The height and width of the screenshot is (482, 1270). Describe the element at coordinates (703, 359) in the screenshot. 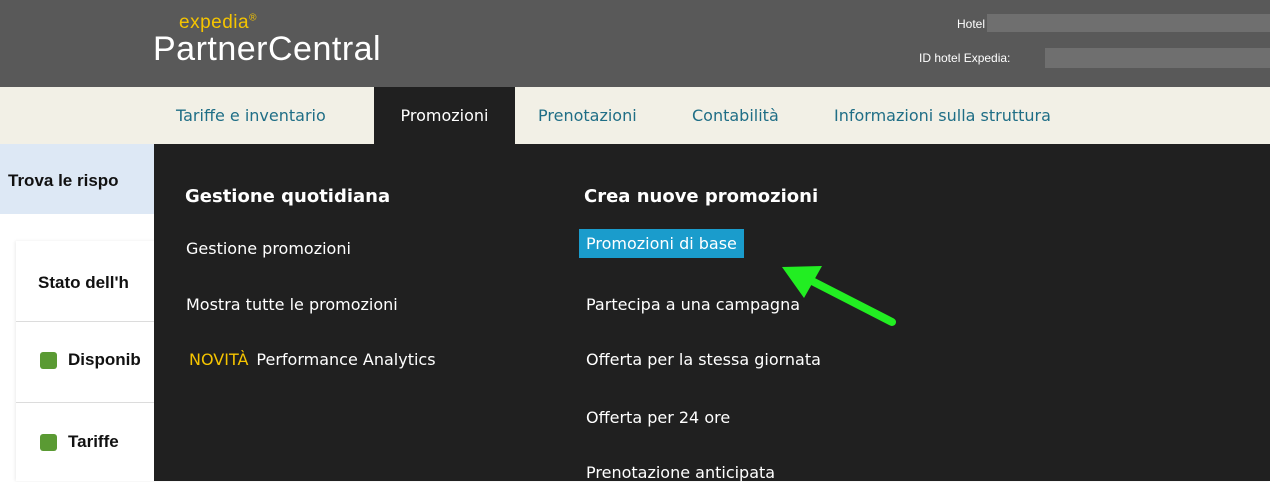

I see `same-day-offer-link: Offerta per la stessa giornata` at that location.